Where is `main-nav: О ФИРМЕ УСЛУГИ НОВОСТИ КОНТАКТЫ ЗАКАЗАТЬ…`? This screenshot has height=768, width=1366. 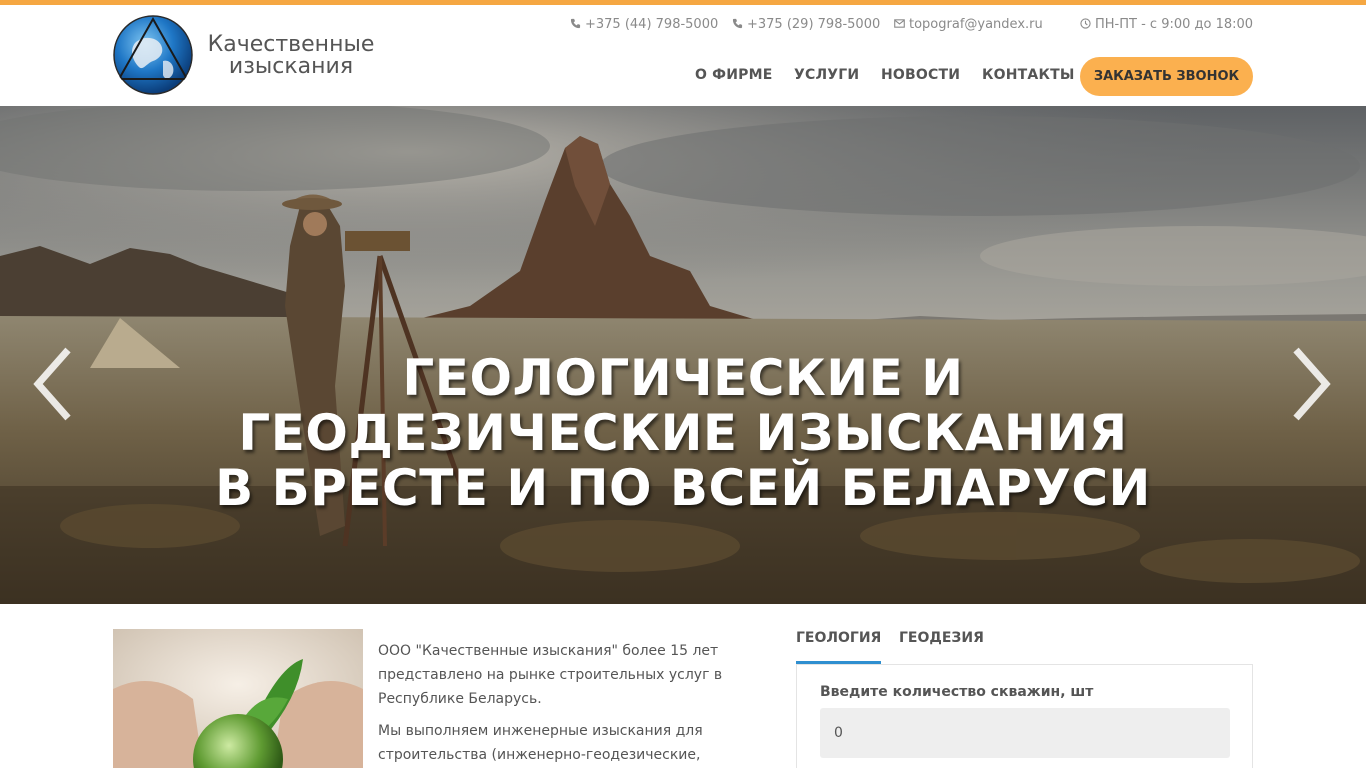 main-nav: О ФИРМЕ УСЛУГИ НОВОСТИ КОНТАКТЫ ЗАКАЗАТЬ… is located at coordinates (683, 77).